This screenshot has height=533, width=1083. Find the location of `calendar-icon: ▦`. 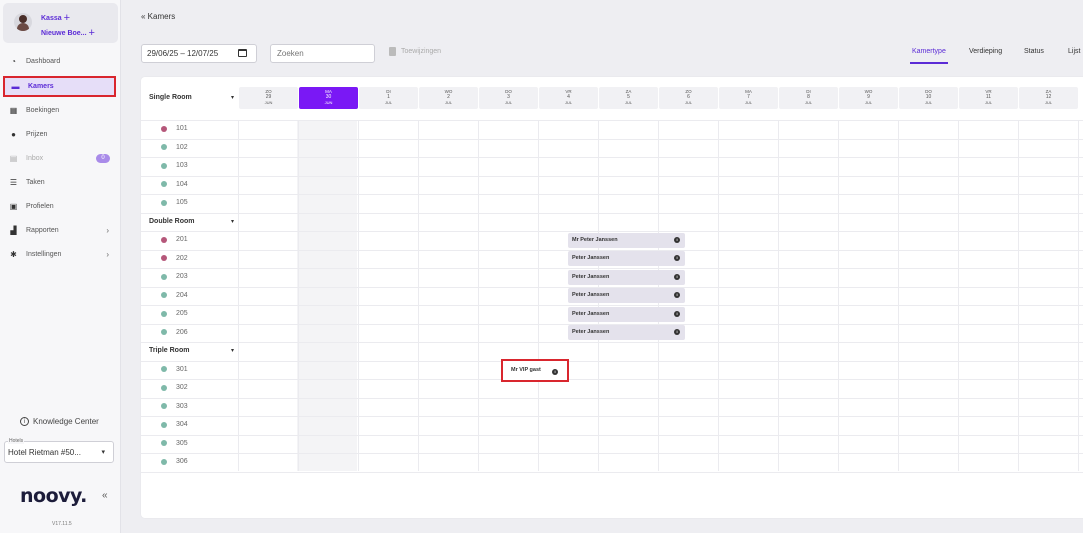

calendar-icon: ▦ is located at coordinates (13, 110).